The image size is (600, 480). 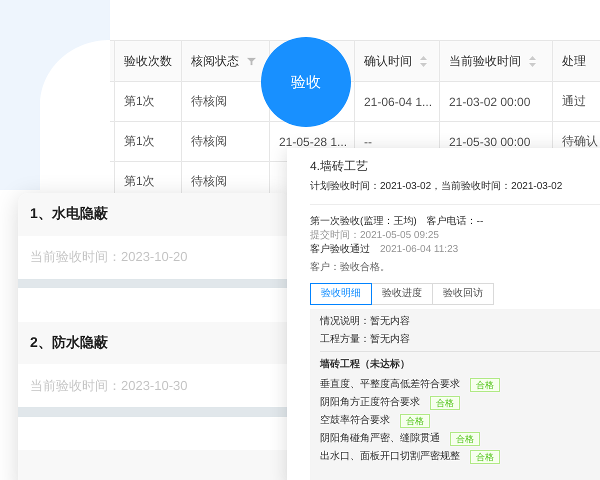 I want to click on column-header: 核阅状态, so click(x=215, y=61).